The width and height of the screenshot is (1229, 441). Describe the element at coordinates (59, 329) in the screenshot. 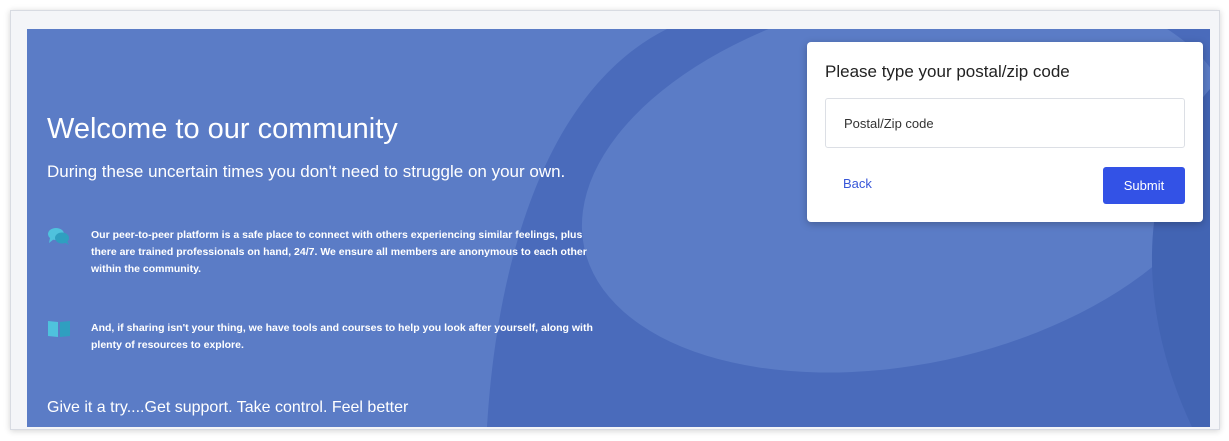

I see `open-book-icon` at that location.